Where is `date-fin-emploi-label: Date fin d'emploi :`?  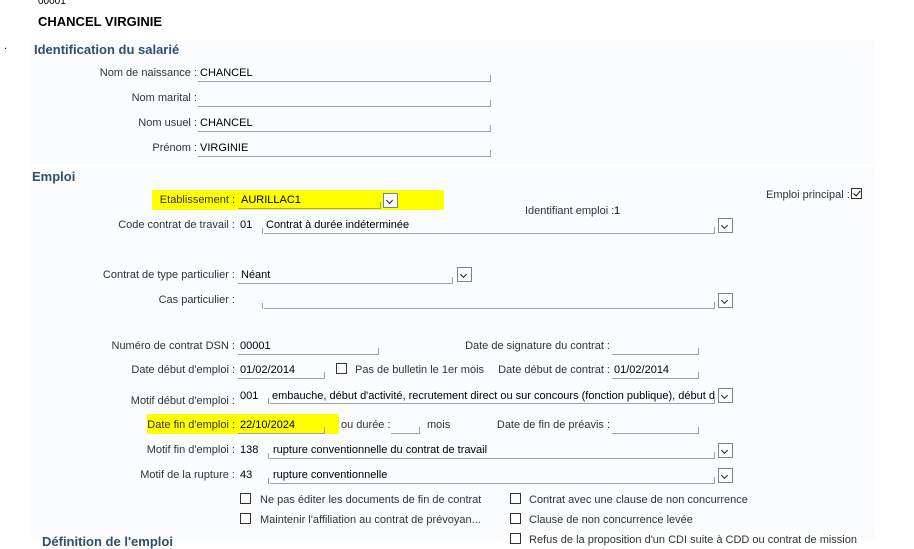 date-fin-emploi-label: Date fin d'emploi : is located at coordinates (191, 425).